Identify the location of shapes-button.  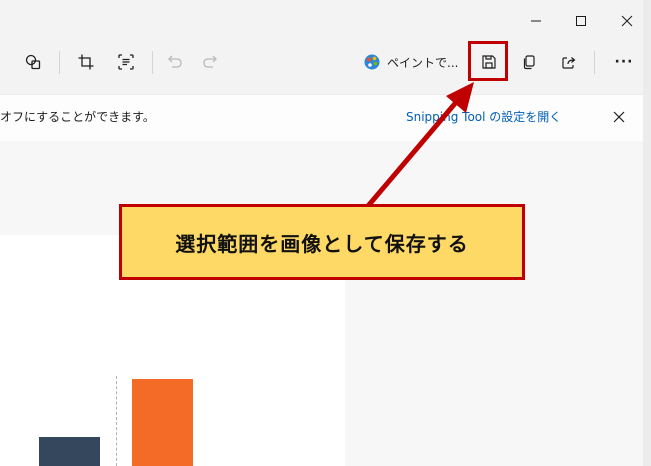
(33, 62).